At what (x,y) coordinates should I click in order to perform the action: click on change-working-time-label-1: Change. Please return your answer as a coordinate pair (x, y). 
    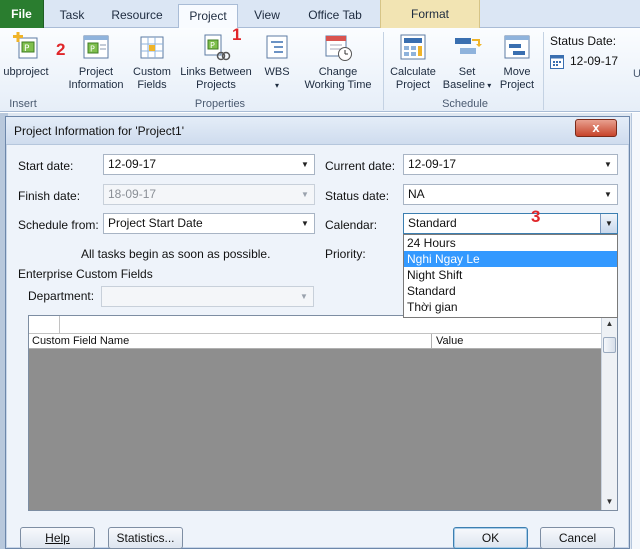
    Looking at the image, I should click on (338, 72).